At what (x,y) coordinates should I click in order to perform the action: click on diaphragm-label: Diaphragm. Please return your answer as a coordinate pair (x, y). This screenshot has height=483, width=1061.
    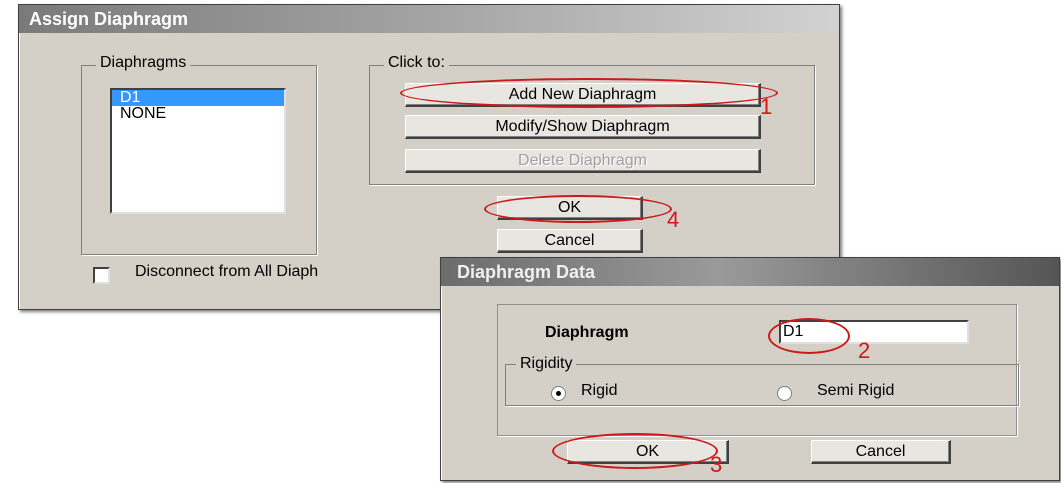
    Looking at the image, I should click on (587, 332).